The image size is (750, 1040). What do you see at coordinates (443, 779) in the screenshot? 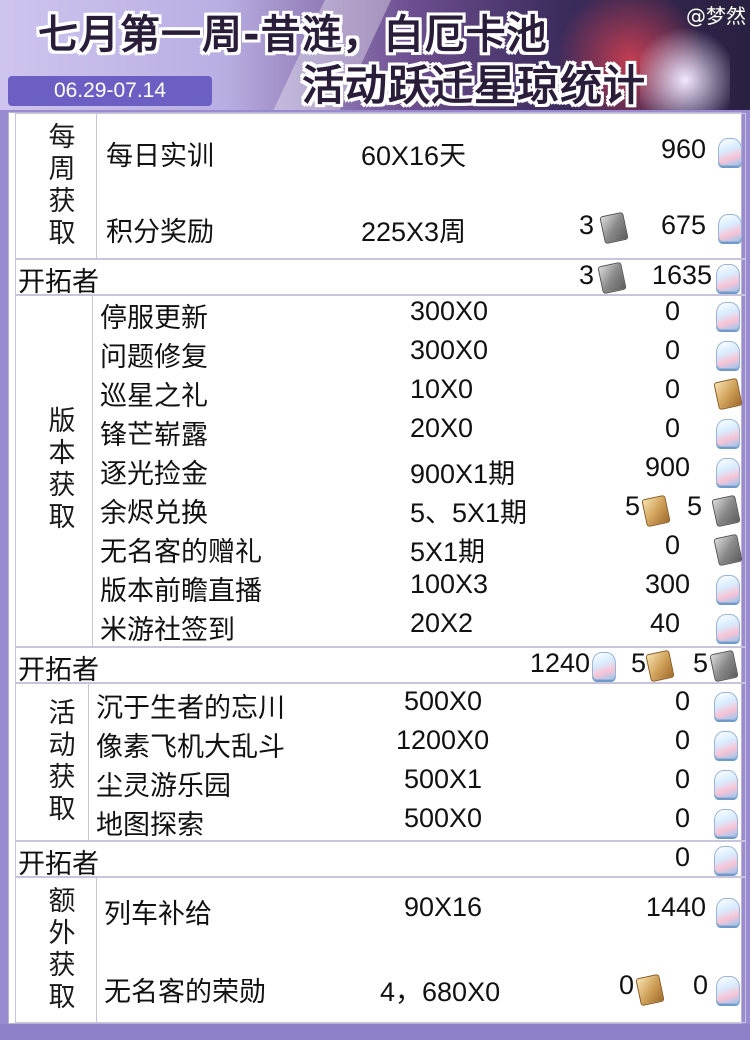
I see `row-formula: 500X1` at bounding box center [443, 779].